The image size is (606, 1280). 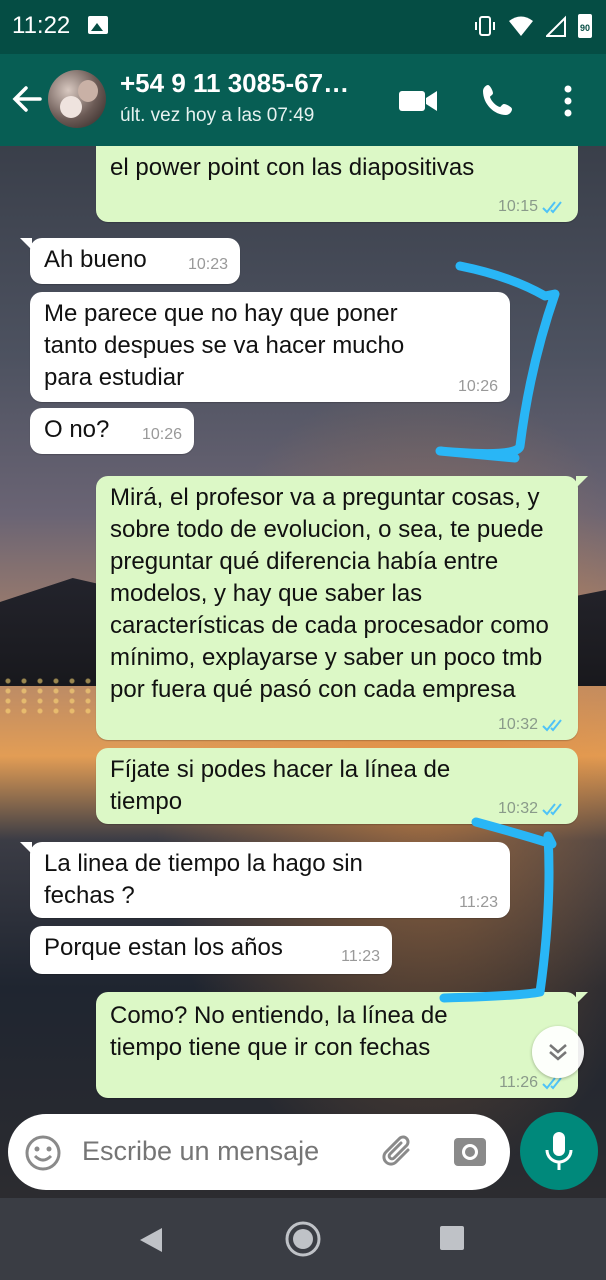 I want to click on back-arrow-icon, so click(x=27, y=99).